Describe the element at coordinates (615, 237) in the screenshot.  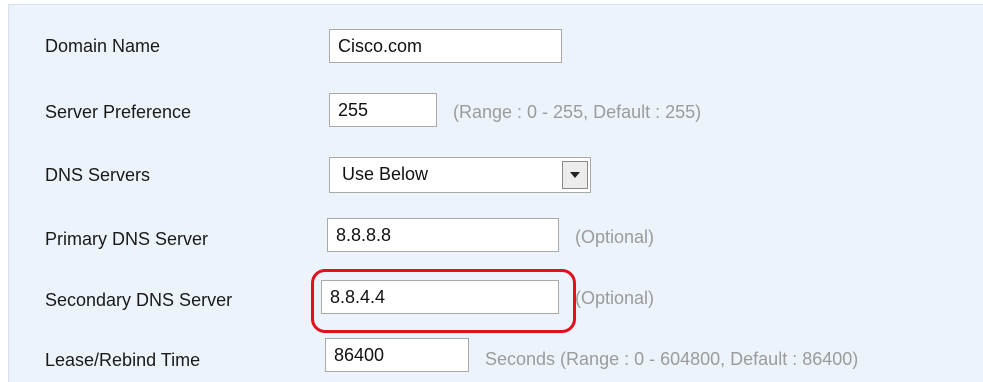
I see `primary-dns-hint: (Optional)` at that location.